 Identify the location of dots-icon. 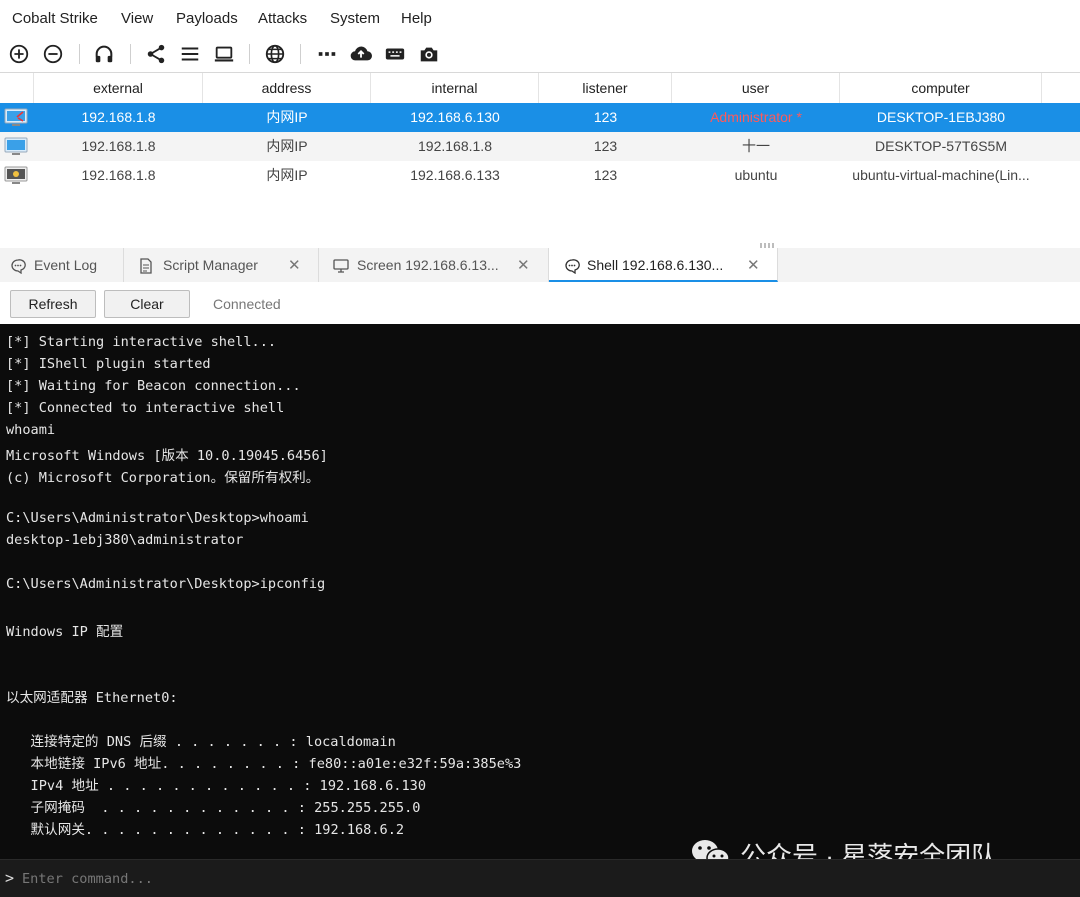
(327, 54).